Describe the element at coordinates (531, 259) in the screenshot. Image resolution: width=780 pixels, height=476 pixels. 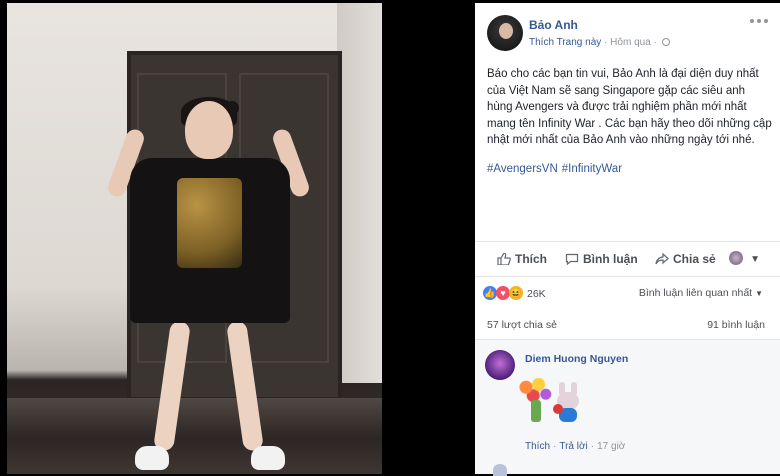
I see `like-label: Thích` at that location.